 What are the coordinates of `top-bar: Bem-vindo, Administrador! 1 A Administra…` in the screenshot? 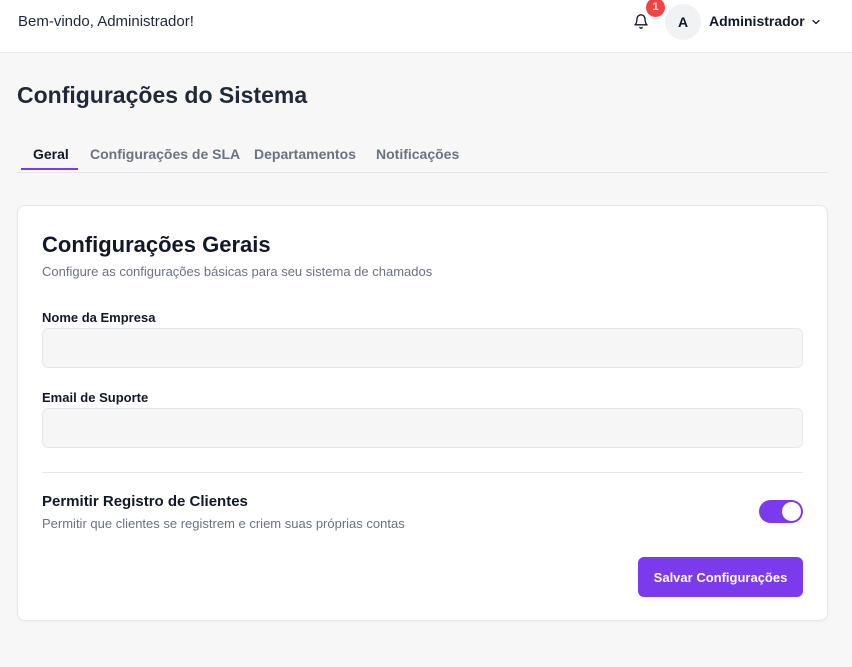 It's located at (426, 26).